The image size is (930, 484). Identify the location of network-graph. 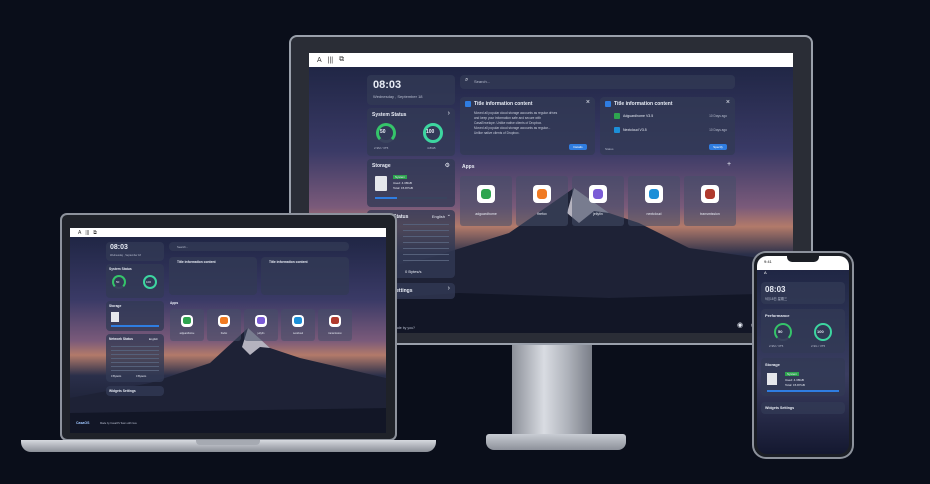
(135, 359).